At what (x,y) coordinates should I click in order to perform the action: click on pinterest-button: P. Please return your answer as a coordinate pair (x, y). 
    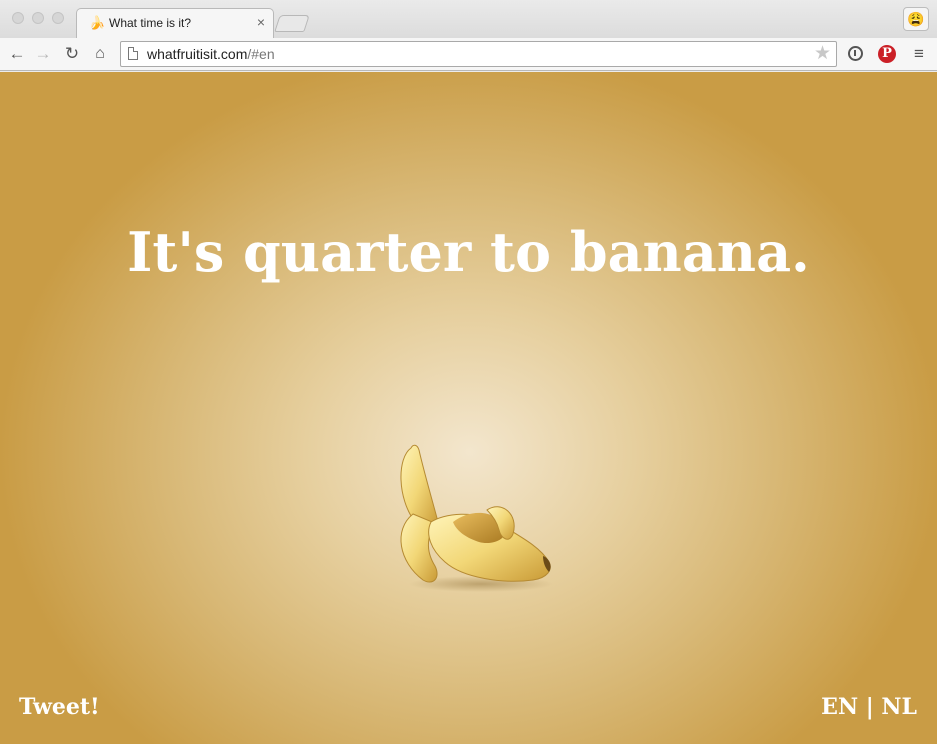
    Looking at the image, I should click on (887, 54).